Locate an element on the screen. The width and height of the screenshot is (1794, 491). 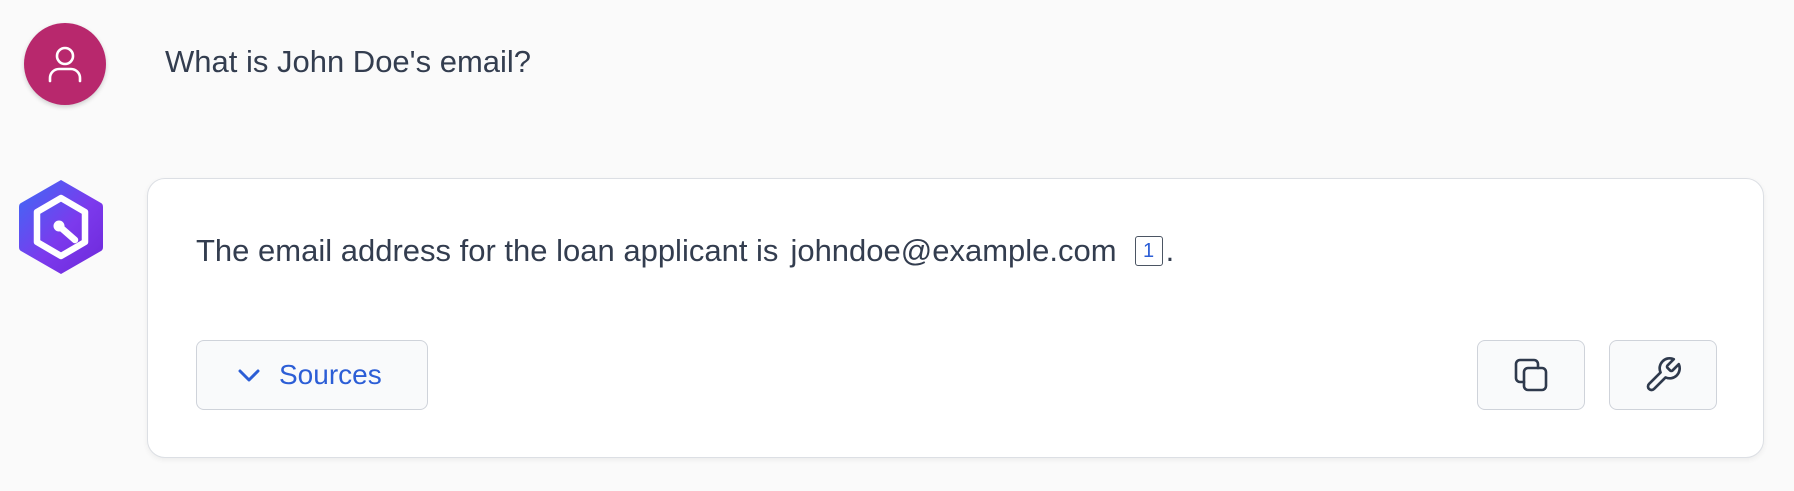
copy-icon is located at coordinates (1531, 375).